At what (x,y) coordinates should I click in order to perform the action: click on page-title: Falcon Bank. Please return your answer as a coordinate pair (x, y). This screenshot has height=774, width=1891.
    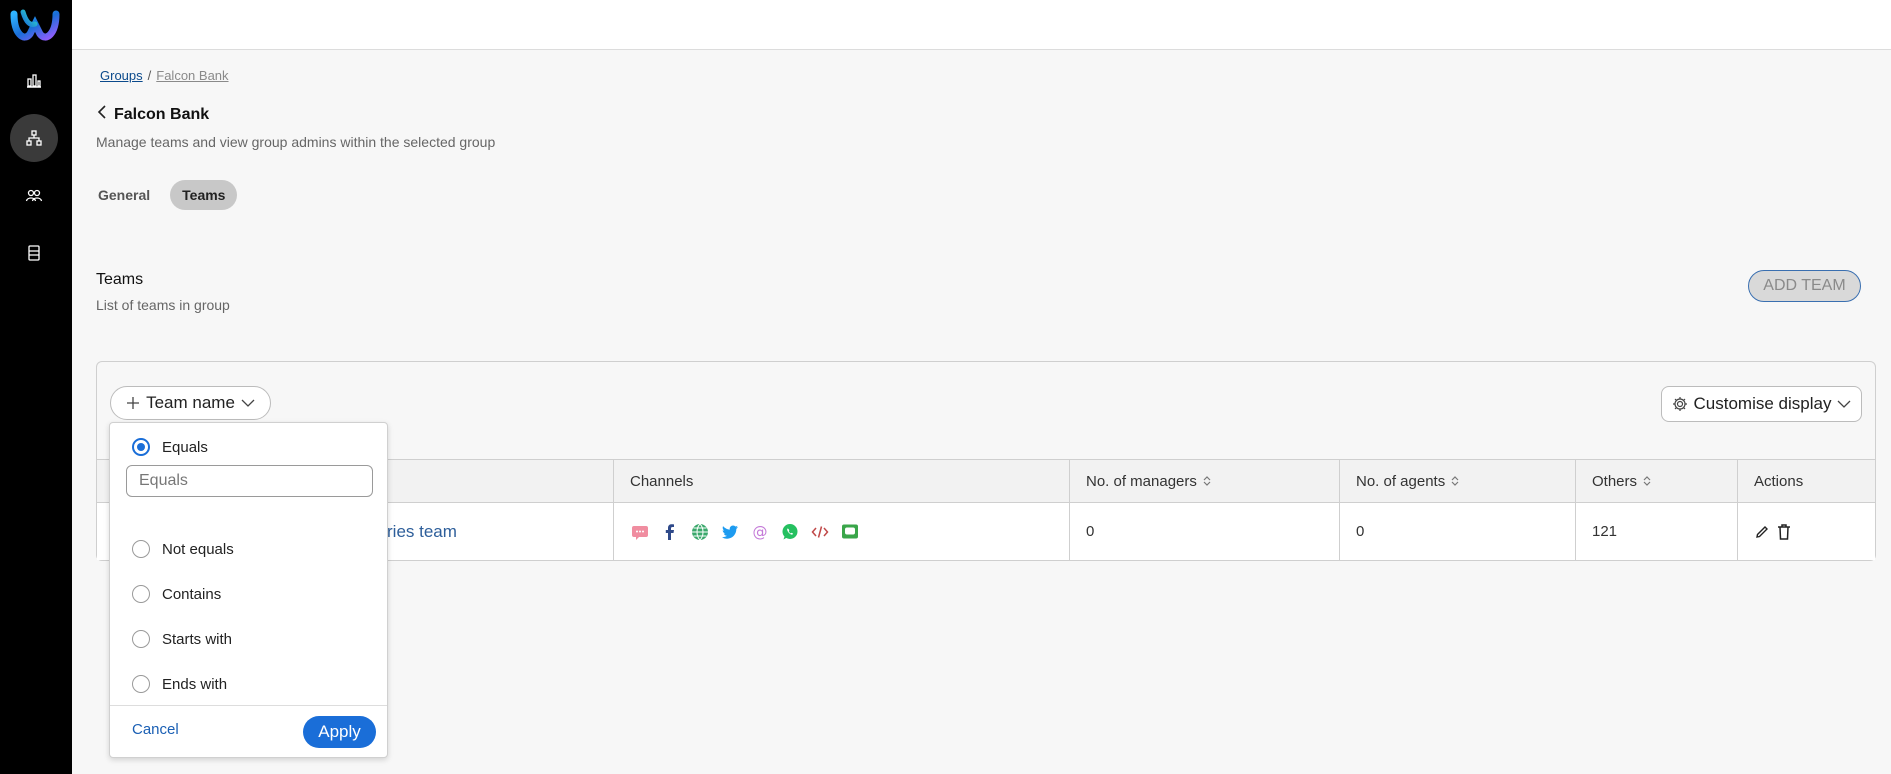
    Looking at the image, I should click on (162, 114).